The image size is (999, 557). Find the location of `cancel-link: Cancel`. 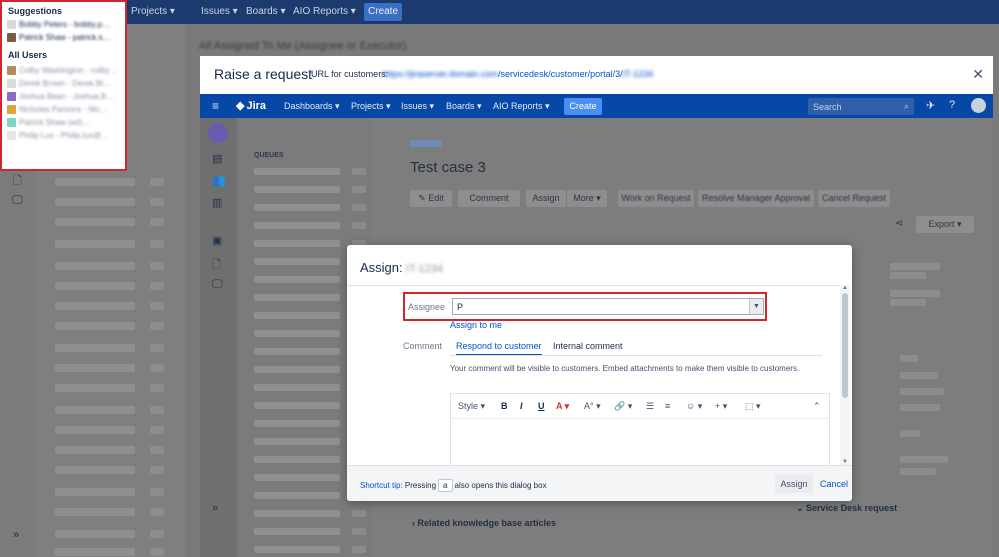

cancel-link: Cancel is located at coordinates (834, 484).